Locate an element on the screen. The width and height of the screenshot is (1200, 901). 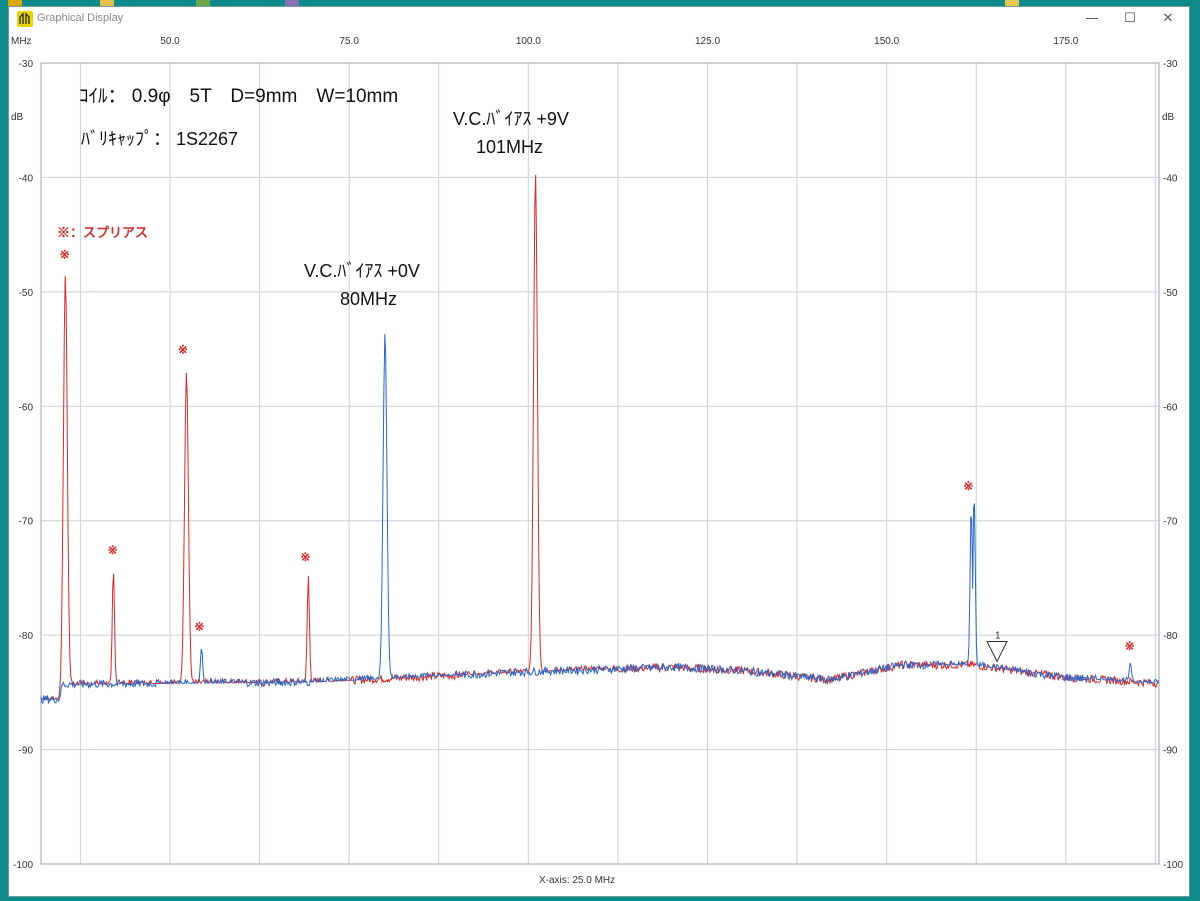
marker-label: 1 is located at coordinates (998, 635).